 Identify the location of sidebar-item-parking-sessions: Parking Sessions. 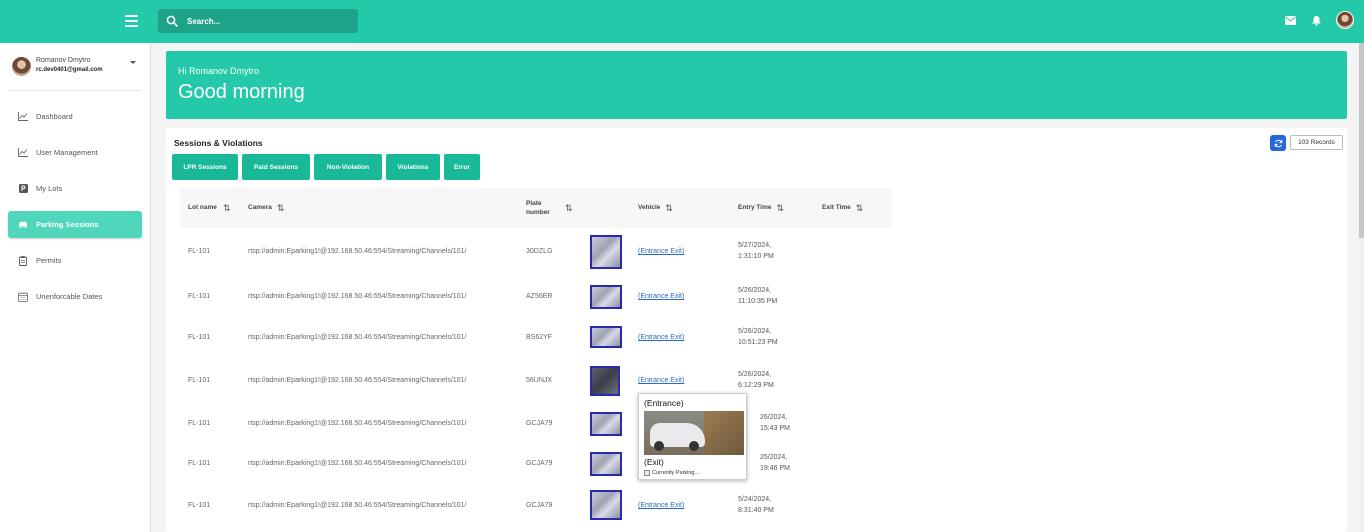
(75, 224).